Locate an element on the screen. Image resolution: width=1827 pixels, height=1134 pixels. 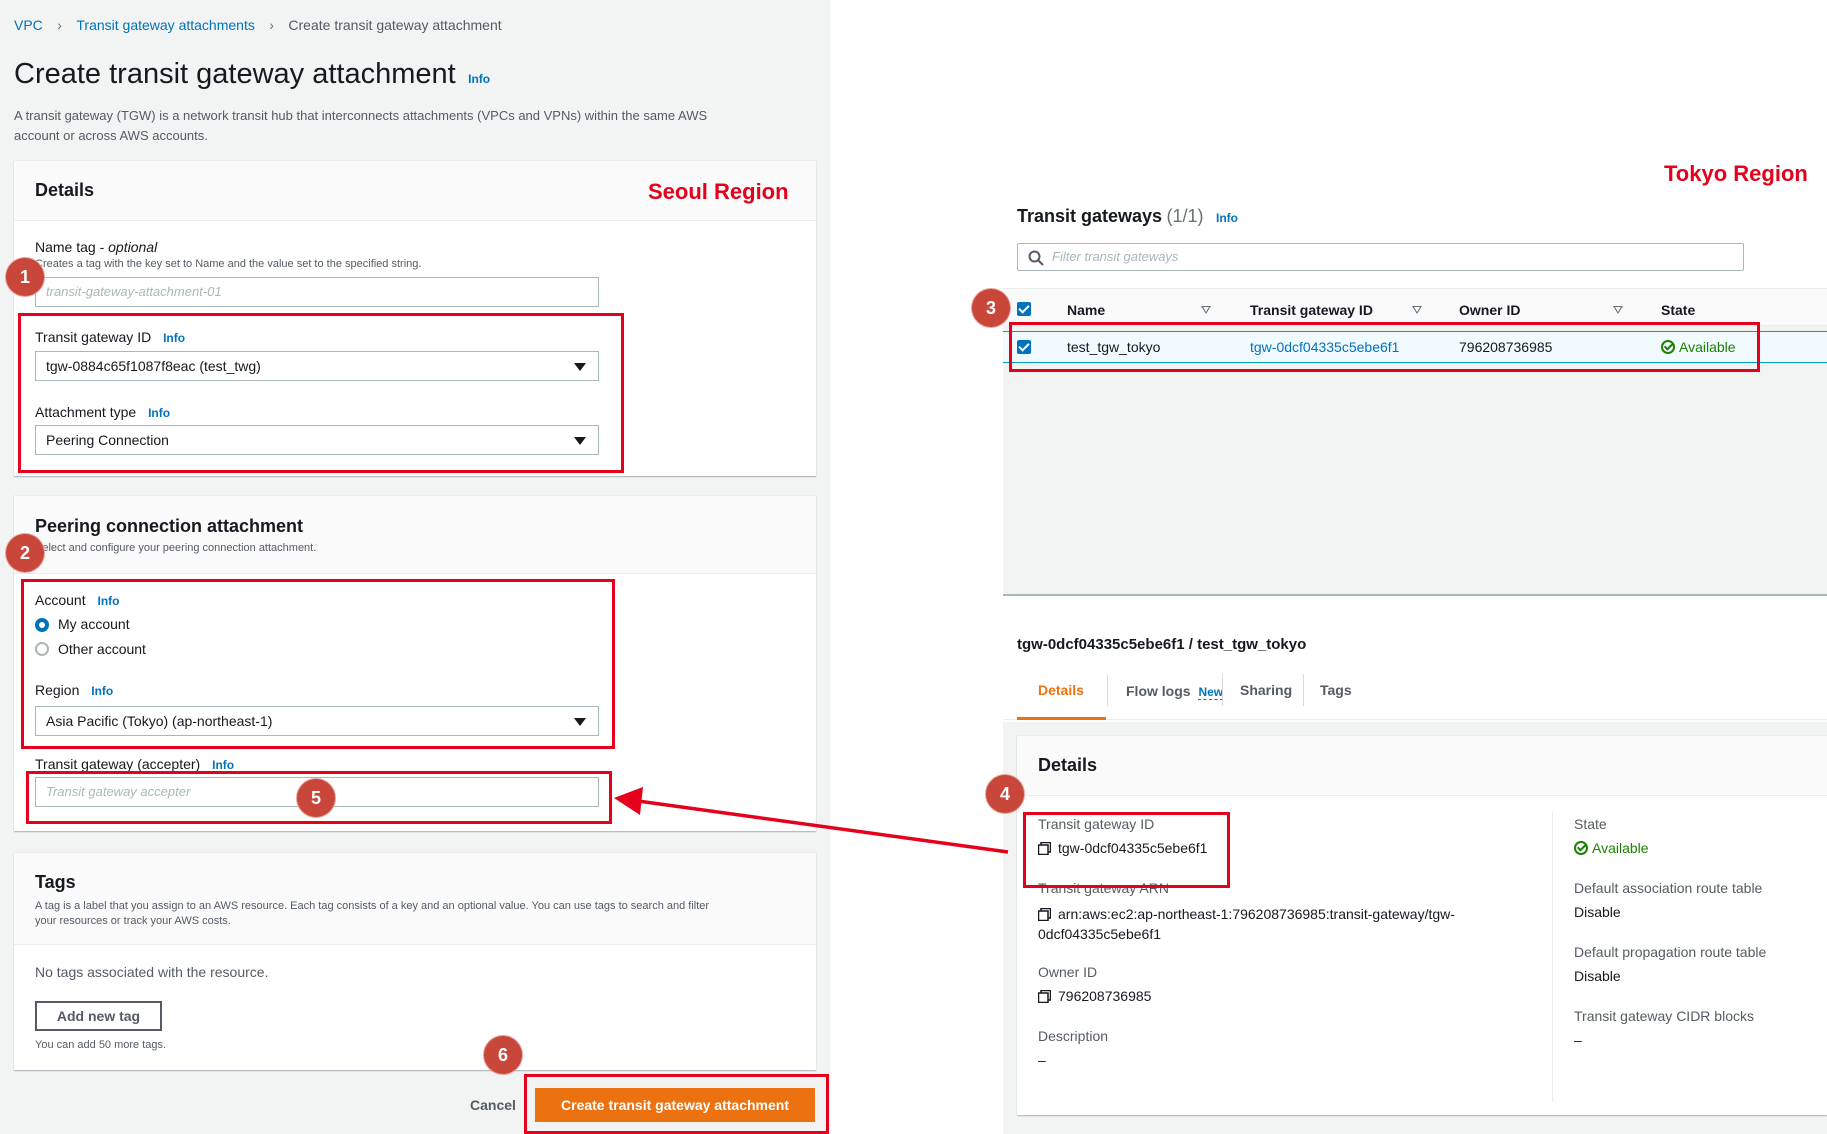
step-badge-6: 6 is located at coordinates (503, 1055).